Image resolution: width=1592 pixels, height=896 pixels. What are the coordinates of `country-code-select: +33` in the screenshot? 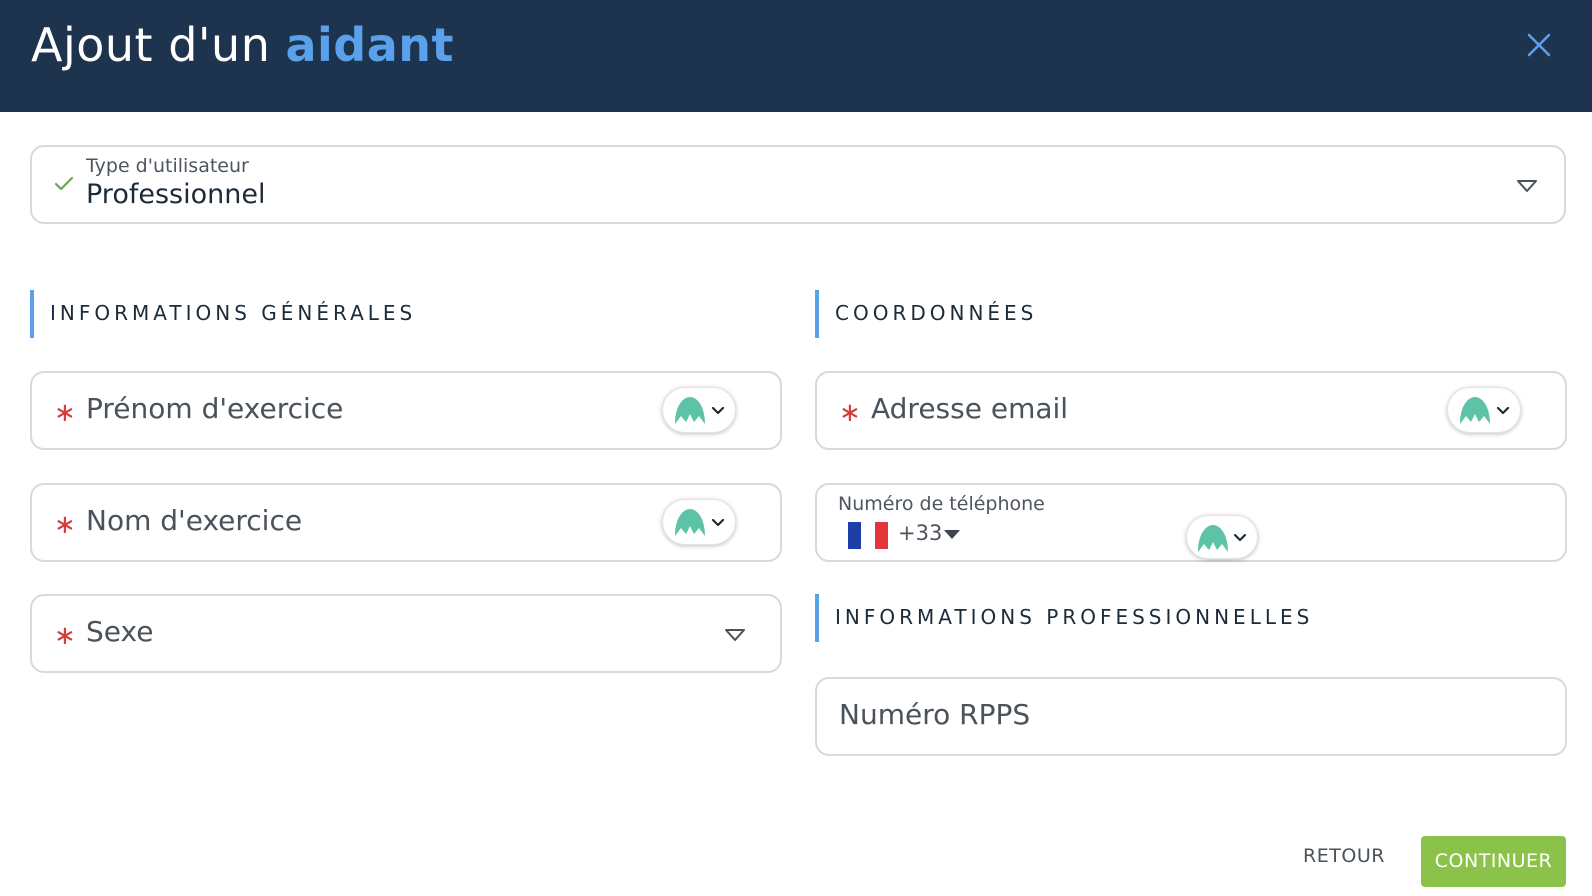 It's located at (908, 536).